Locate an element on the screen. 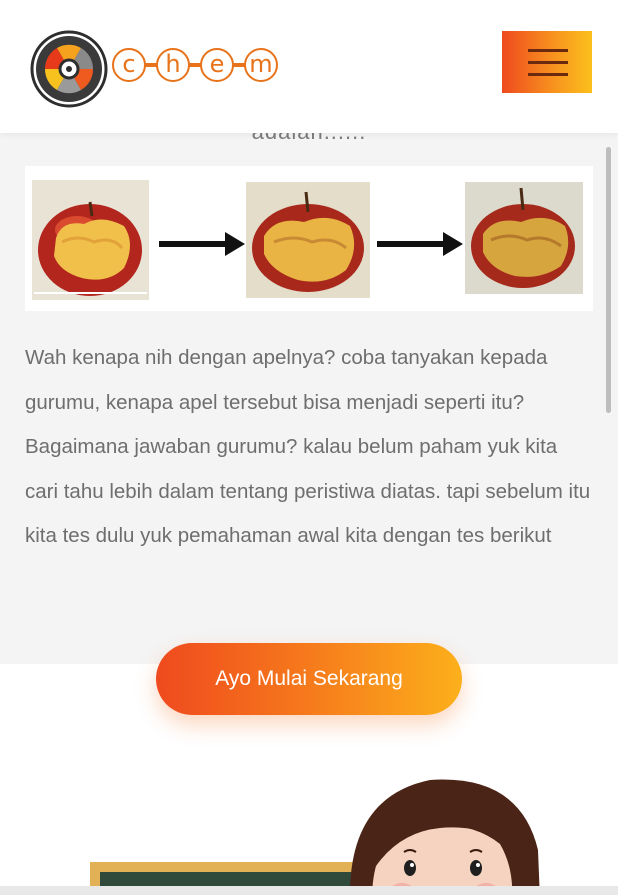  brand-letter: e is located at coordinates (217, 65).